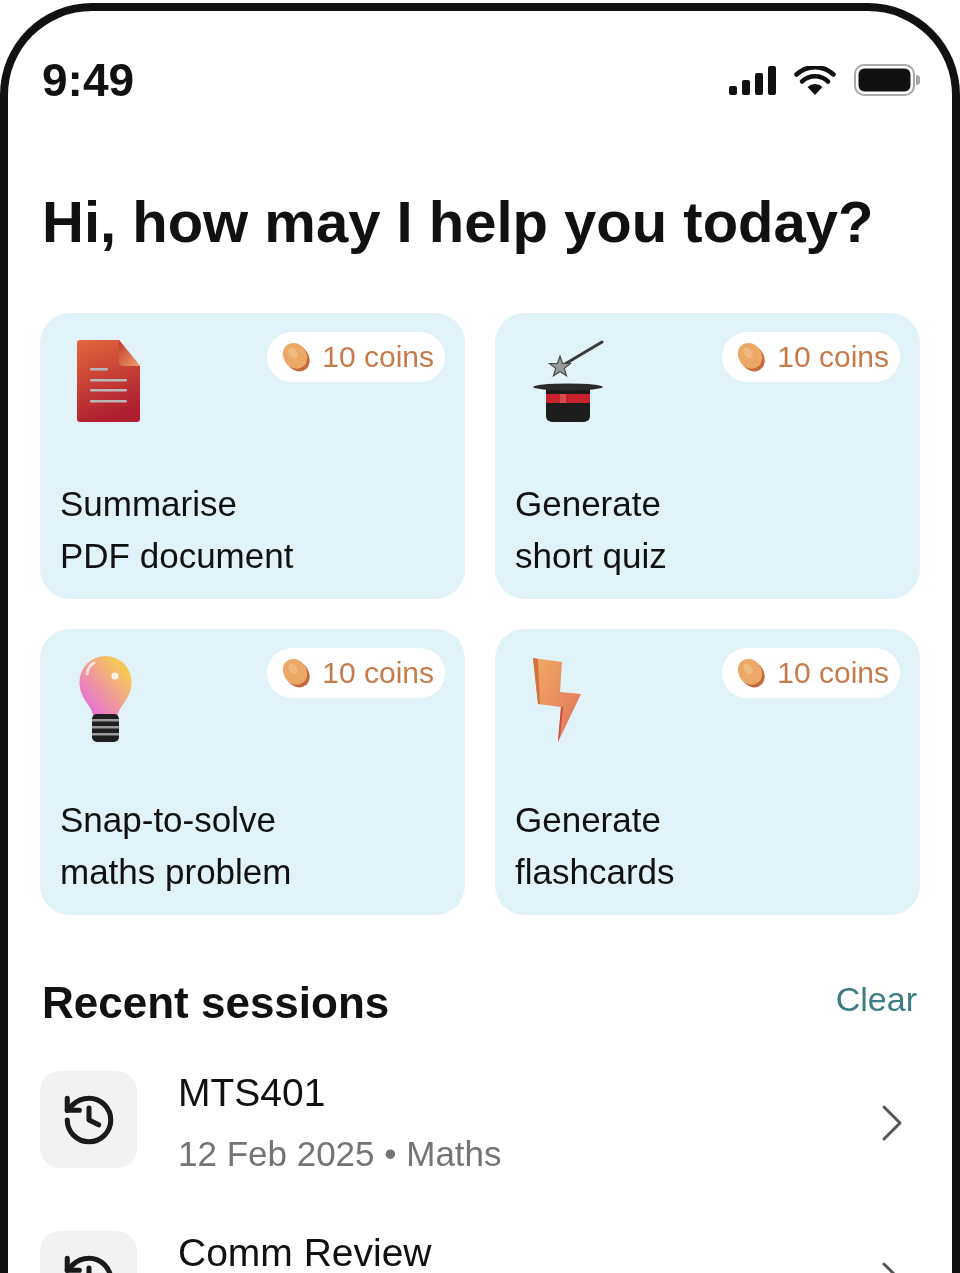  What do you see at coordinates (707, 771) in the screenshot?
I see `action-card: 10 coins Generate flashcards` at bounding box center [707, 771].